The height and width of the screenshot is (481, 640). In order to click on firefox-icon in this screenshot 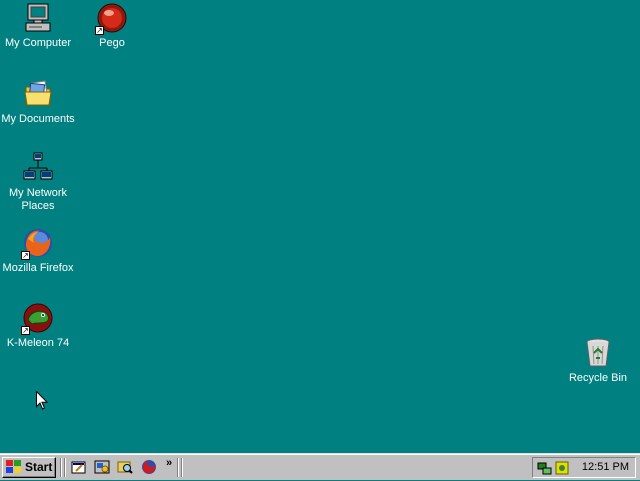, I will do `click(149, 467)`.